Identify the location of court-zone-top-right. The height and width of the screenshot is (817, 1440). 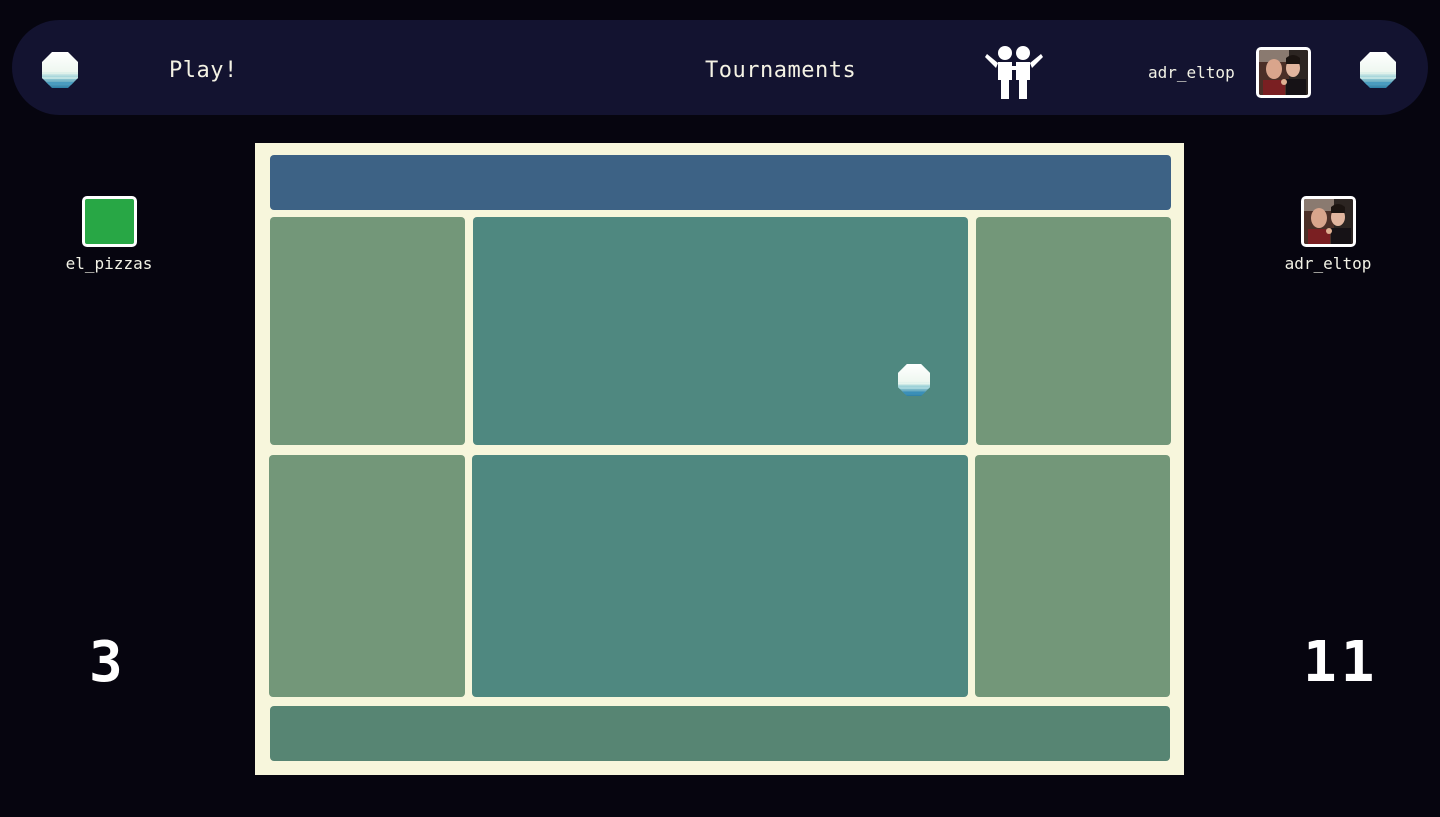
(1073, 331).